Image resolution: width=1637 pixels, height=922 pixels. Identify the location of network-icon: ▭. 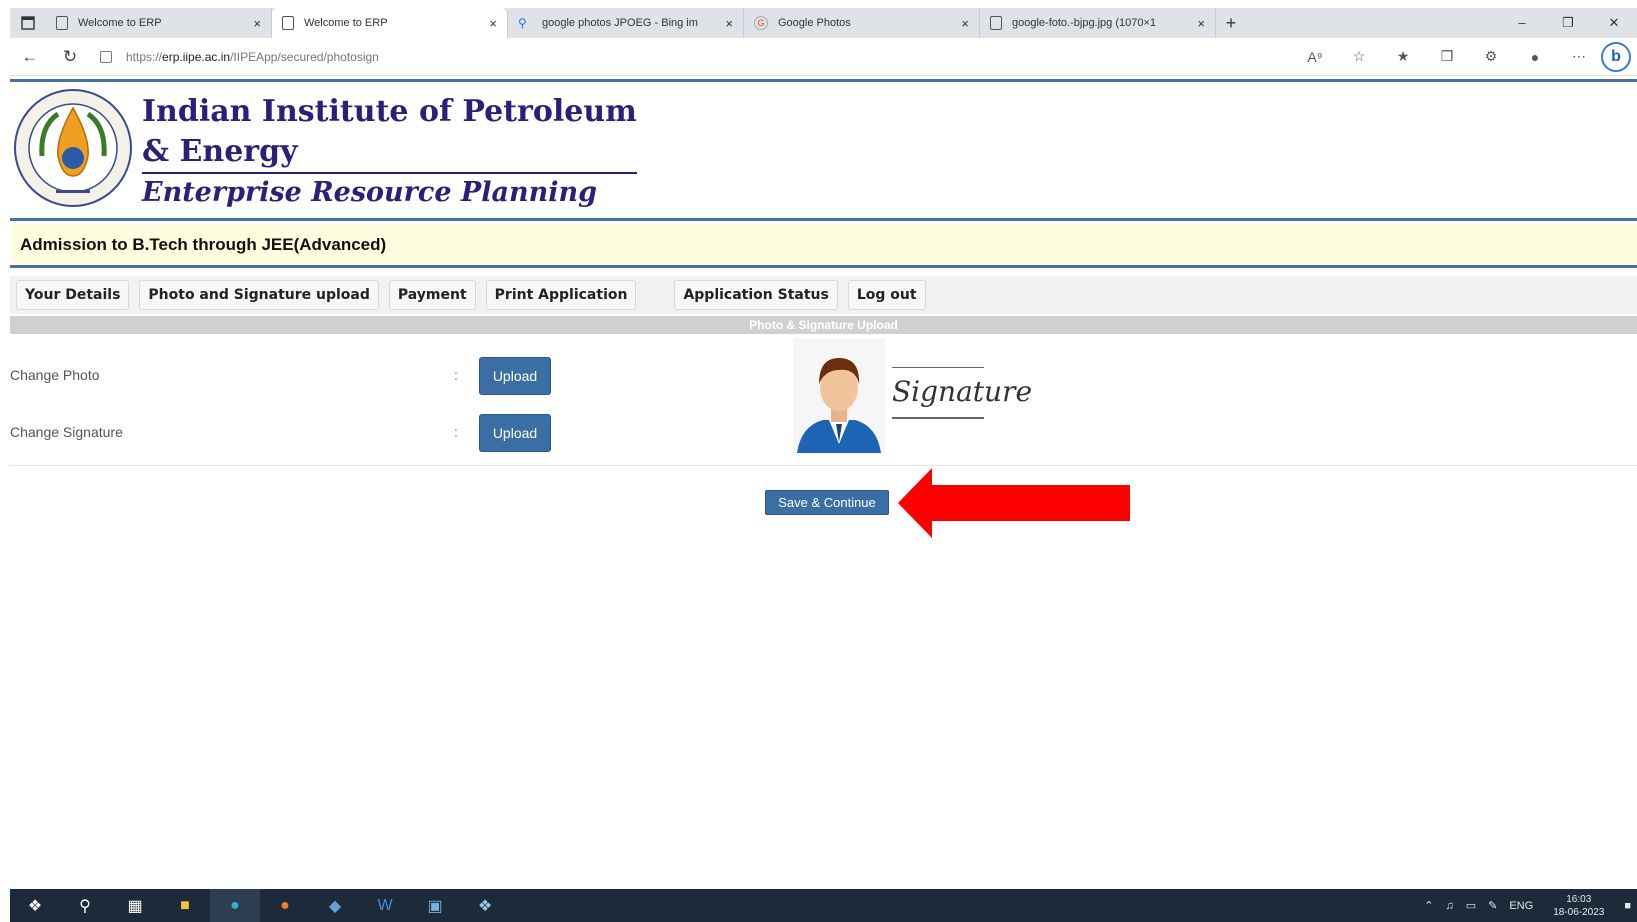
(1471, 905).